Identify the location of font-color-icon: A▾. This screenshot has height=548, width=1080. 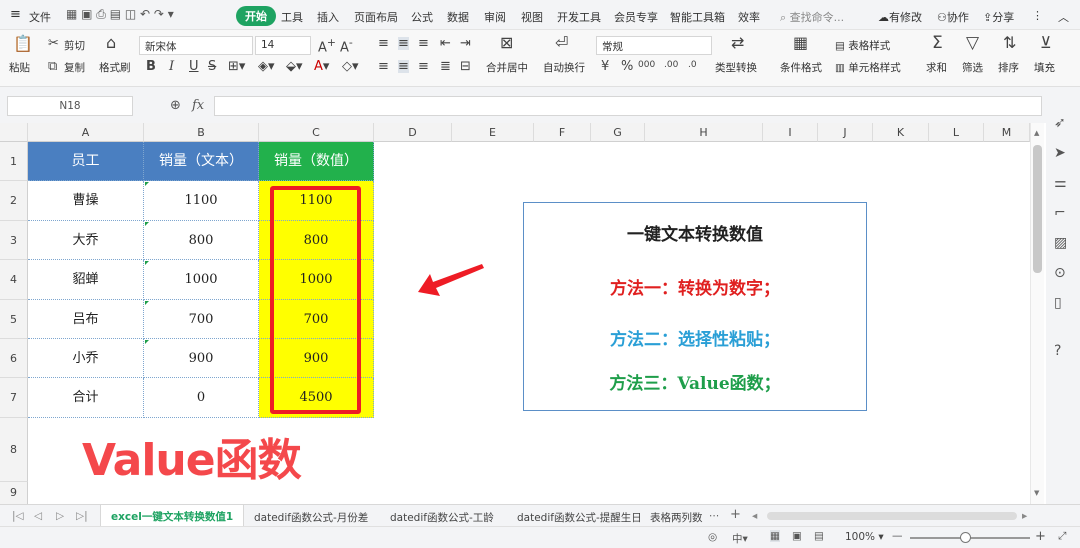
(321, 66).